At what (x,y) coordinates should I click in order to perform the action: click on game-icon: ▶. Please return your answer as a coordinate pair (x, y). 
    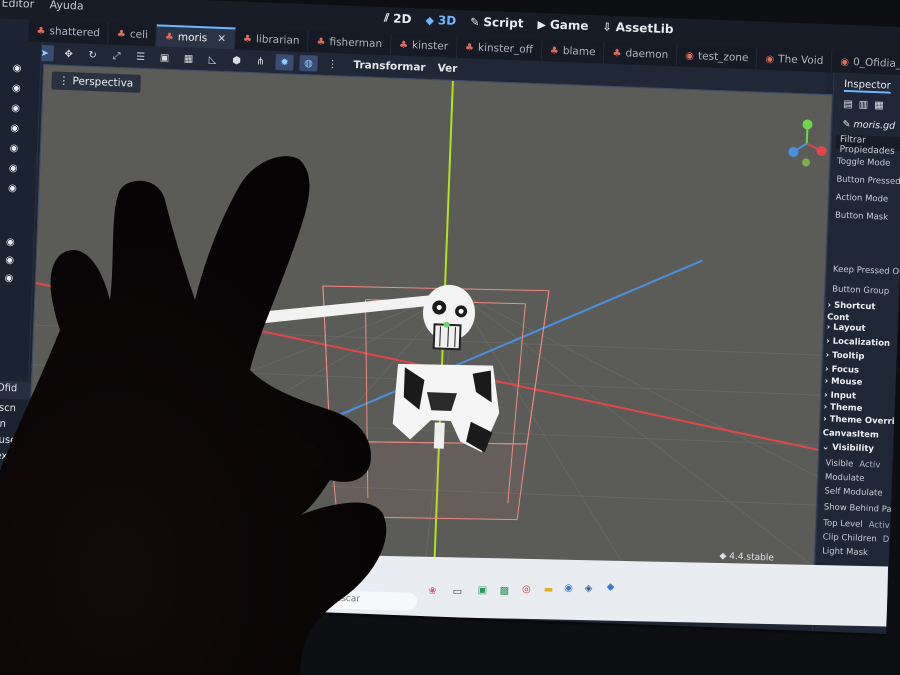
    Looking at the image, I should click on (542, 24).